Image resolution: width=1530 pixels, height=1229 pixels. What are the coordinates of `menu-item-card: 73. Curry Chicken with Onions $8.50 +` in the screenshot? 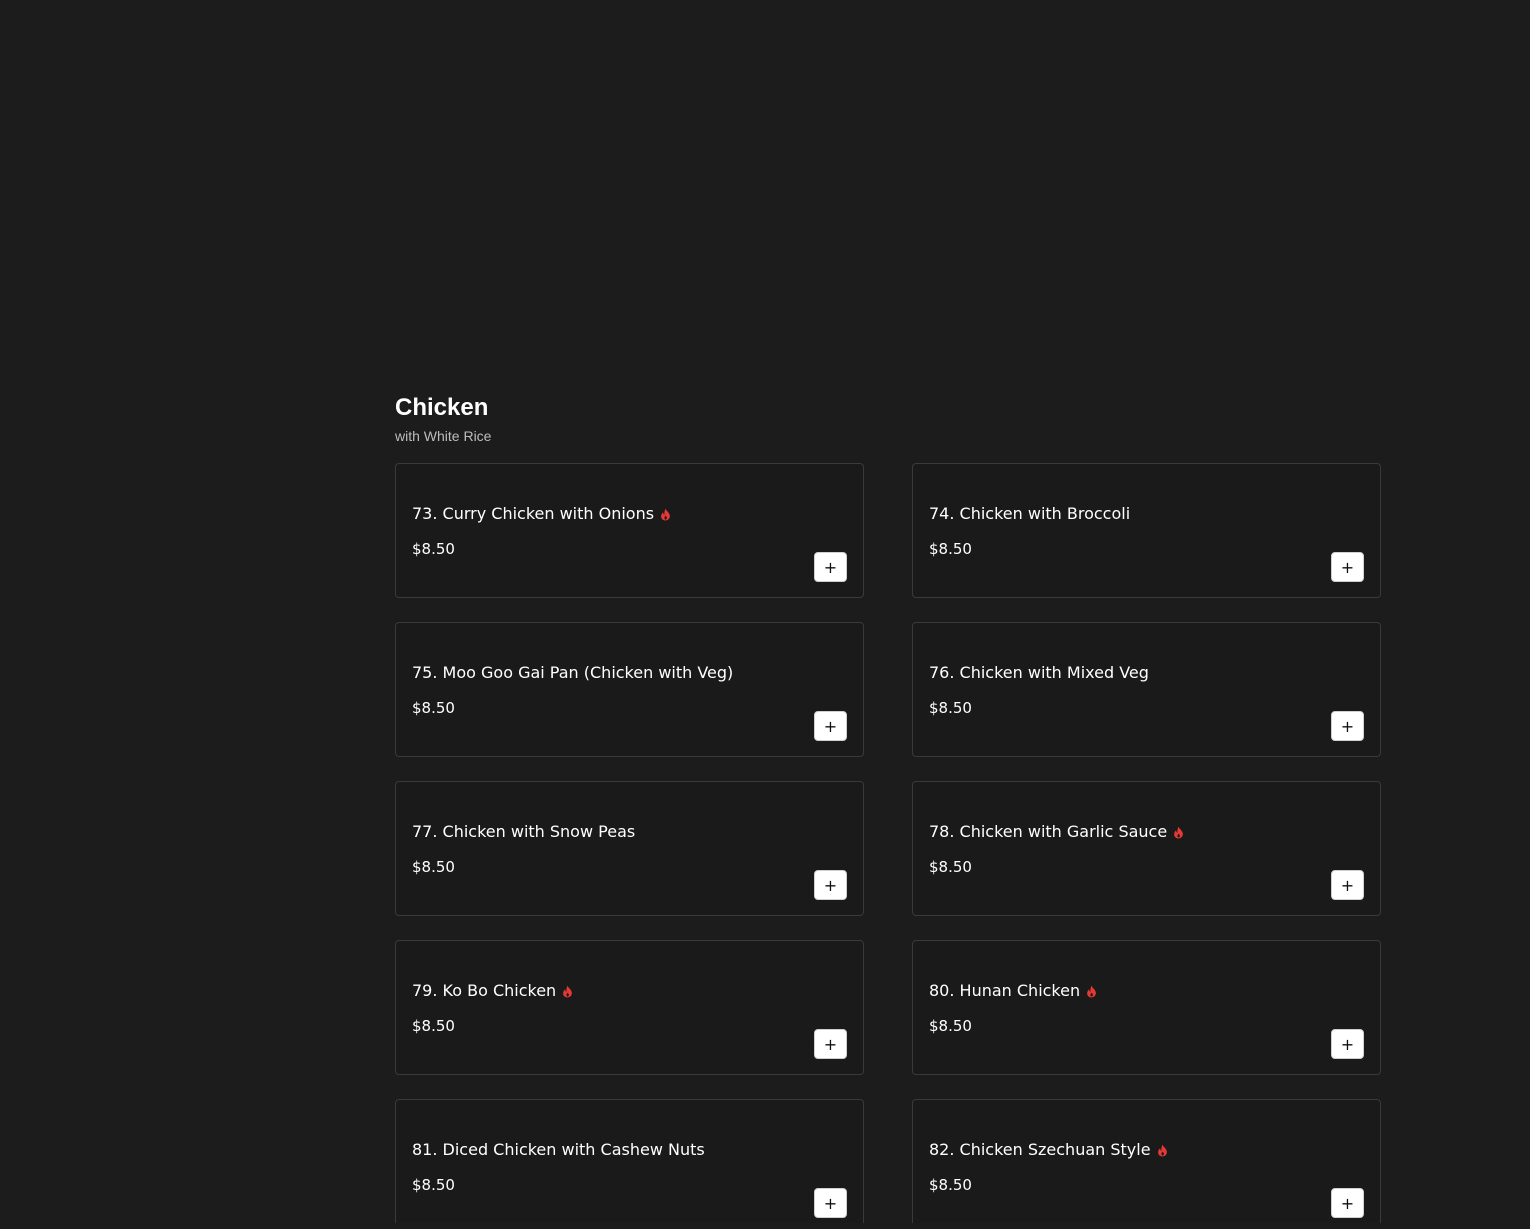 It's located at (629, 530).